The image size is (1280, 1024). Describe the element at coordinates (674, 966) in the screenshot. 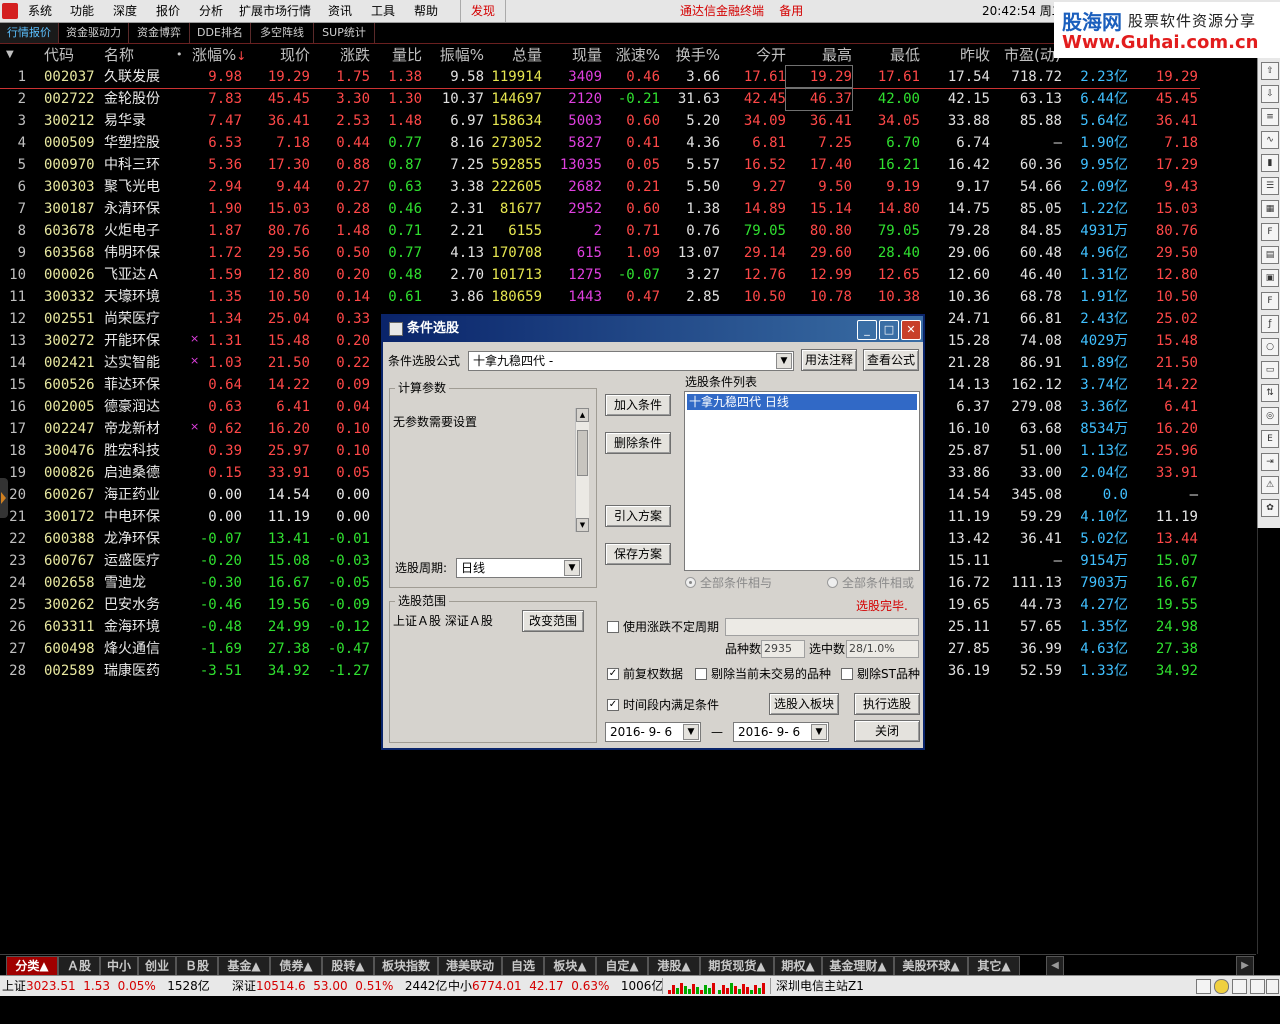

I see `category-tab: 港股▲` at that location.